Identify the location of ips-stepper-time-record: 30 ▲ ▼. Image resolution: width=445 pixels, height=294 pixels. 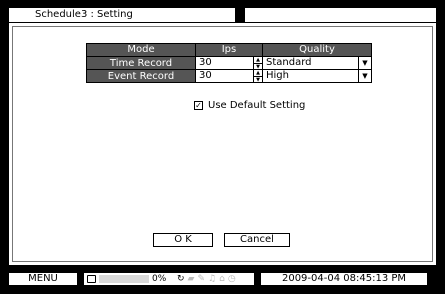
(229, 63).